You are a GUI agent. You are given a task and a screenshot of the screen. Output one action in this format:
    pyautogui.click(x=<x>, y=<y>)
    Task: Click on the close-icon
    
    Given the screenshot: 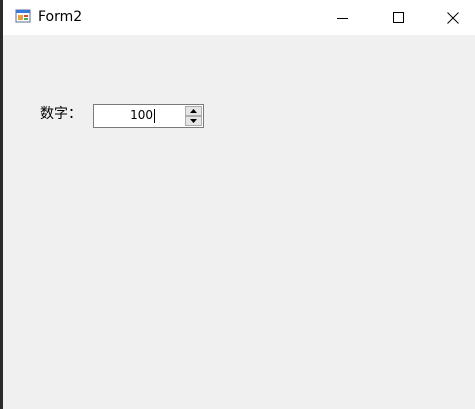 What is the action you would take?
    pyautogui.click(x=453, y=17)
    